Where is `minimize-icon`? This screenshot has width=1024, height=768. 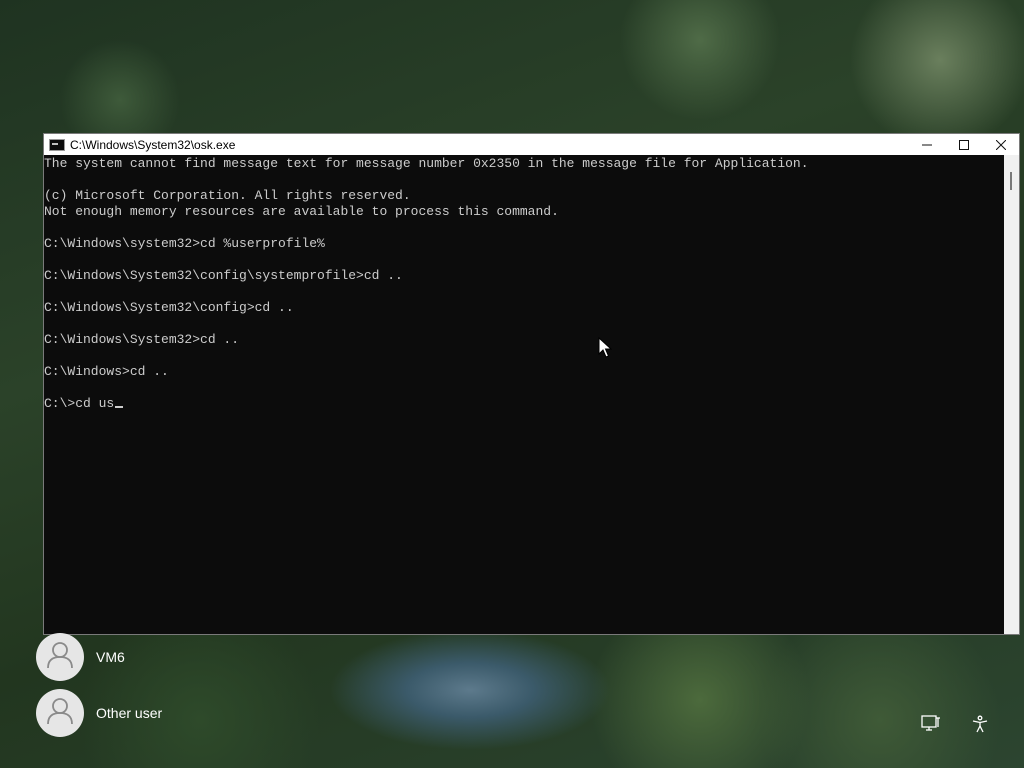
minimize-icon is located at coordinates (926, 145).